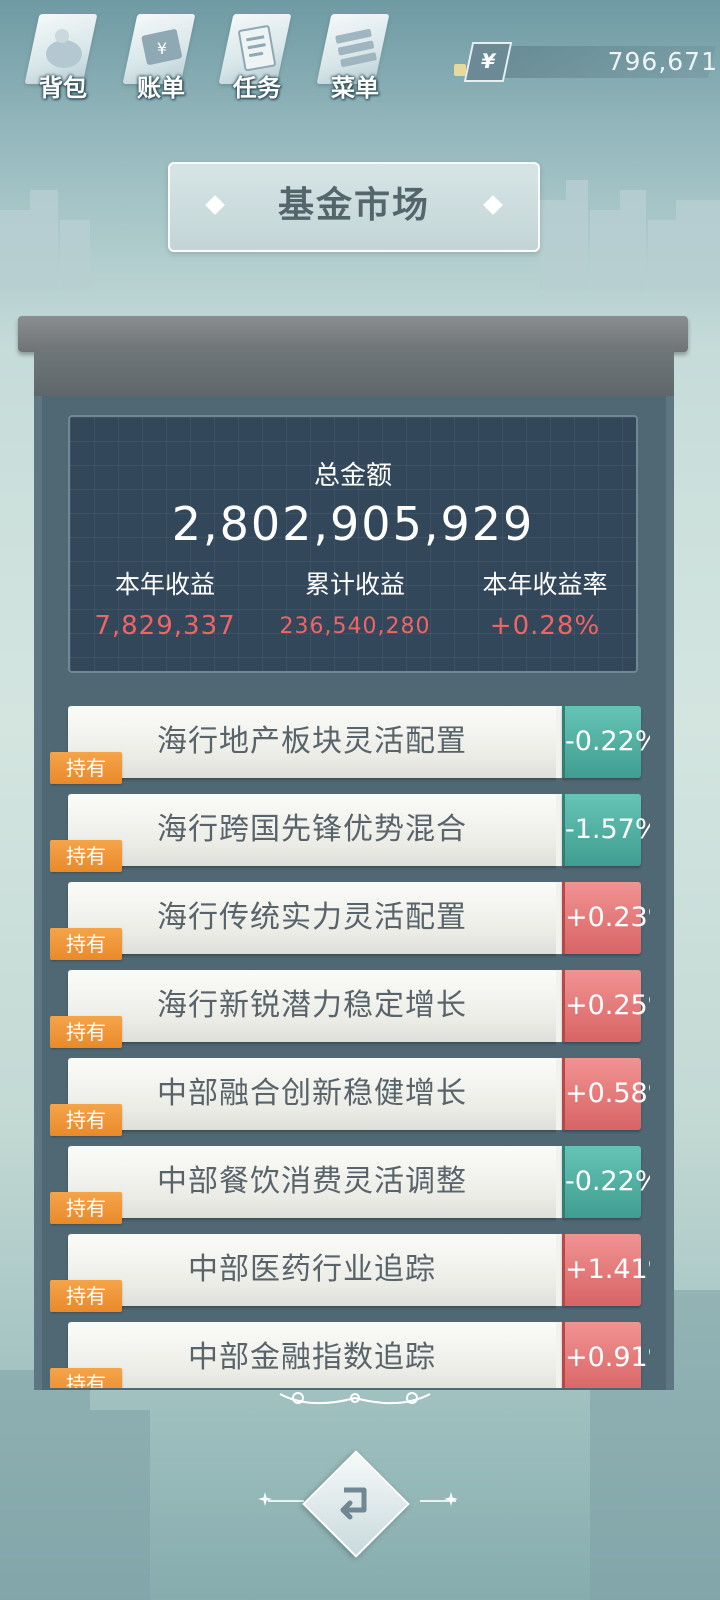  I want to click on year-income-stat: 本年收益 7,829,337, so click(165, 603).